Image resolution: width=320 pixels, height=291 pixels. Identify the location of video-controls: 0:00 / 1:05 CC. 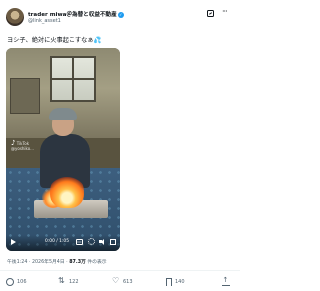
(63, 243).